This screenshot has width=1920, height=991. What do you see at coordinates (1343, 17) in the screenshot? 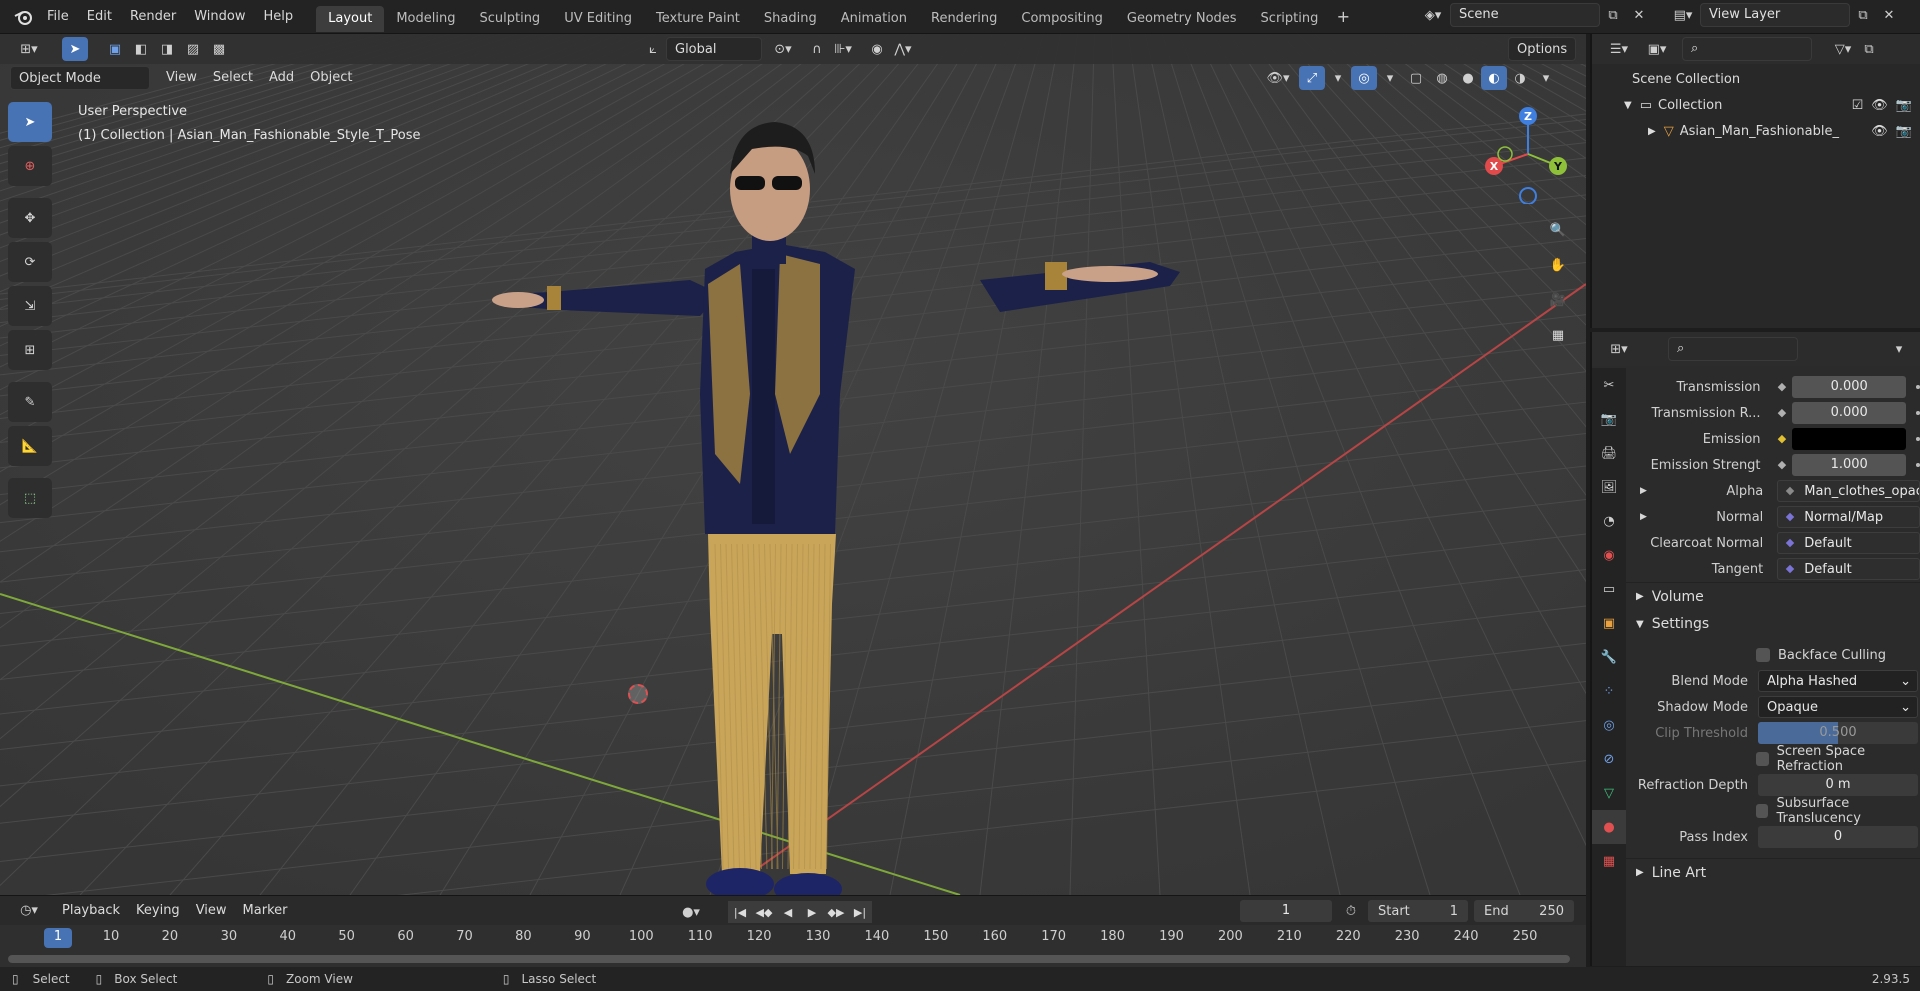
I see `add-workspace-icon: +` at bounding box center [1343, 17].